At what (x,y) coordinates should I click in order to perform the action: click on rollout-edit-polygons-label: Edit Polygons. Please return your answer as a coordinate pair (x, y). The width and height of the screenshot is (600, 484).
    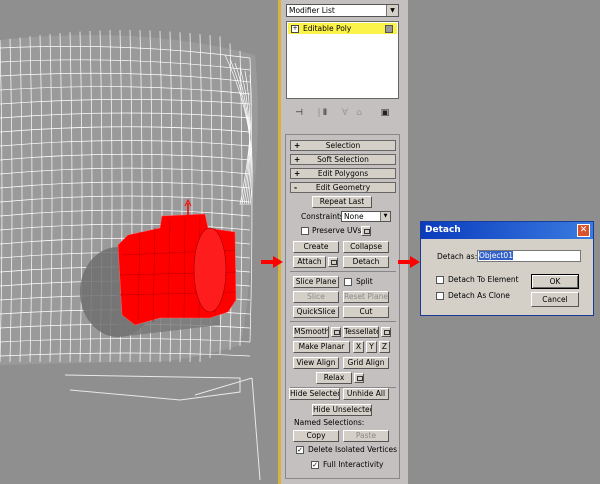
    Looking at the image, I should click on (343, 173).